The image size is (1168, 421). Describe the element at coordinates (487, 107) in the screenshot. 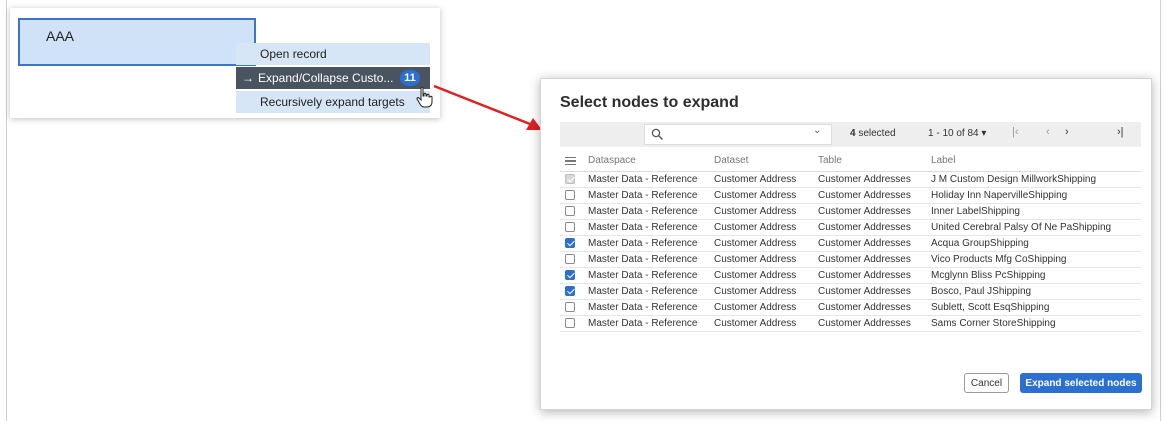

I see `red-arrow-annotation` at that location.